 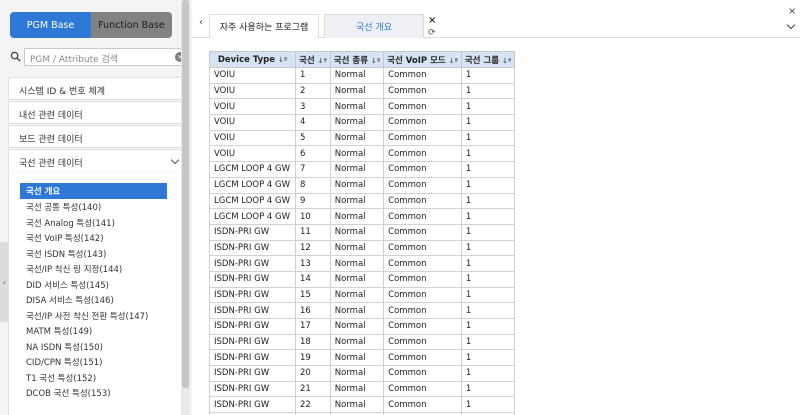 What do you see at coordinates (362, 201) in the screenshot?
I see `table-row: LGCM LOOP 4 GW 9 Normal Common 1` at bounding box center [362, 201].